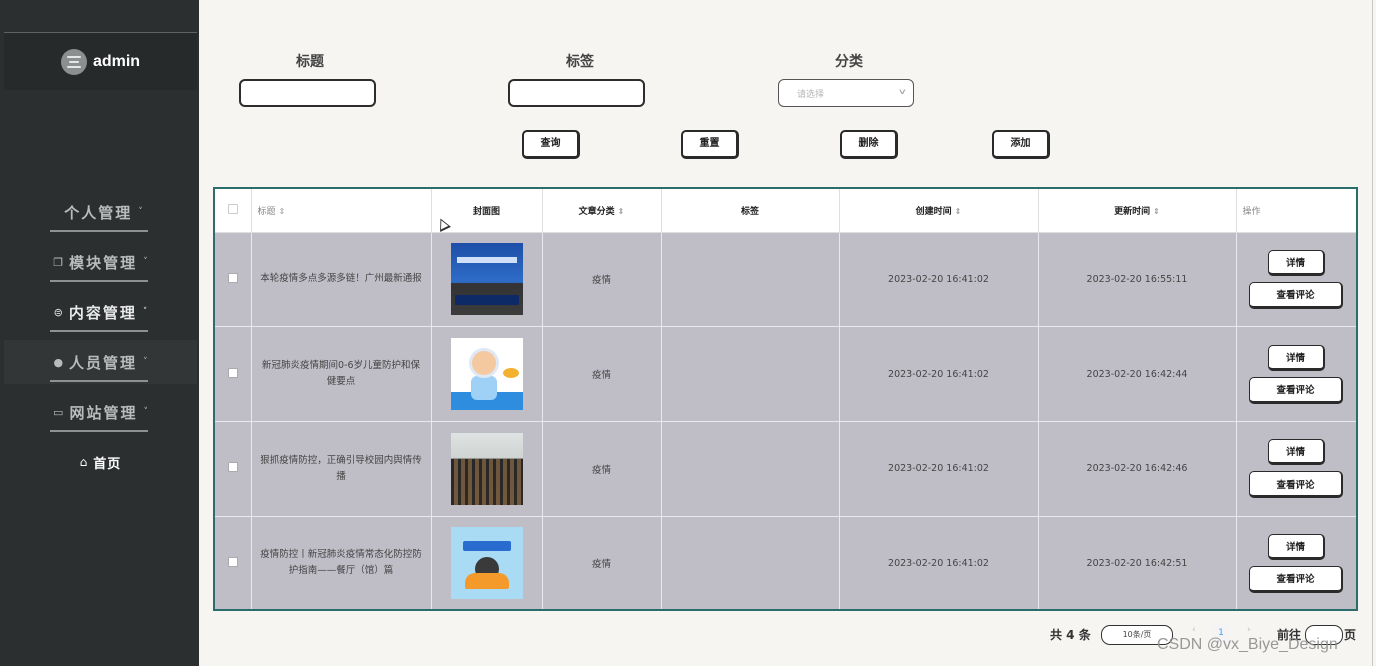 The height and width of the screenshot is (666, 1376). Describe the element at coordinates (551, 144) in the screenshot. I see `search-button: 查询` at that location.